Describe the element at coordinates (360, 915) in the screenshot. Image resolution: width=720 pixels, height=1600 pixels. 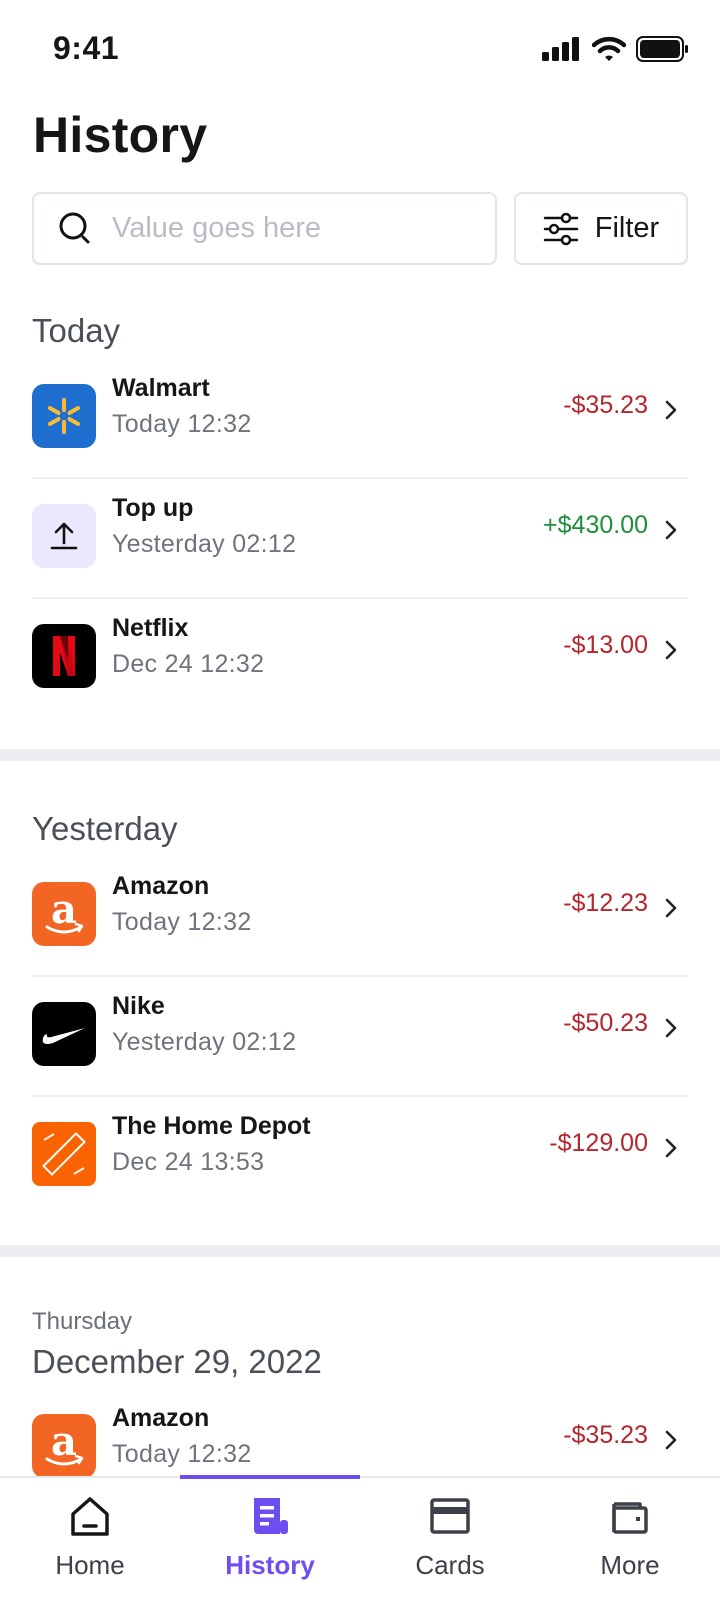
I see `transaction-row-amazon: a Amazon Today 12:32 -$12.23` at that location.